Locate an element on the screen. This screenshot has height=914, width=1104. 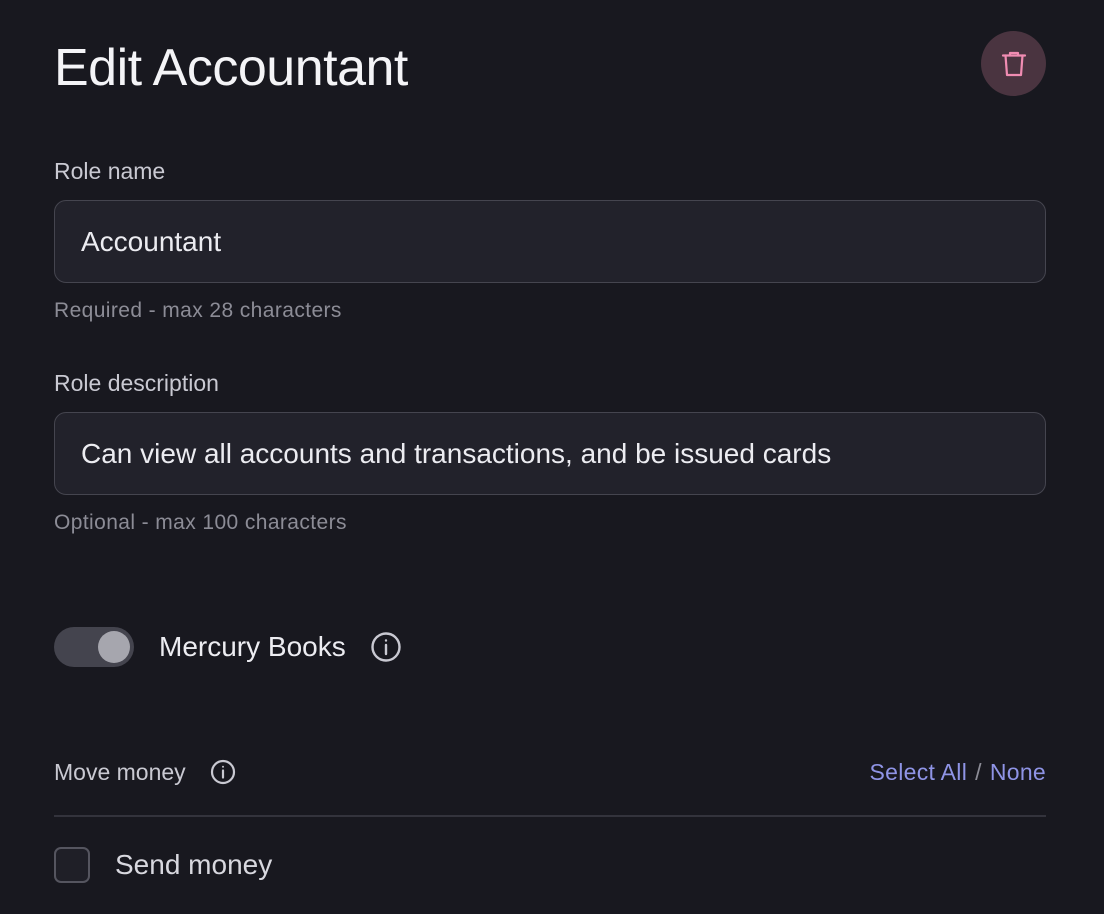
move-money-title: Move money is located at coordinates (120, 771).